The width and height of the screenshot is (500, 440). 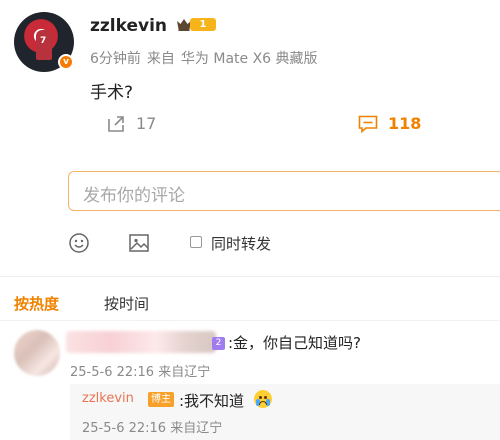 What do you see at coordinates (263, 403) in the screenshot?
I see `emoji-mouth` at bounding box center [263, 403].